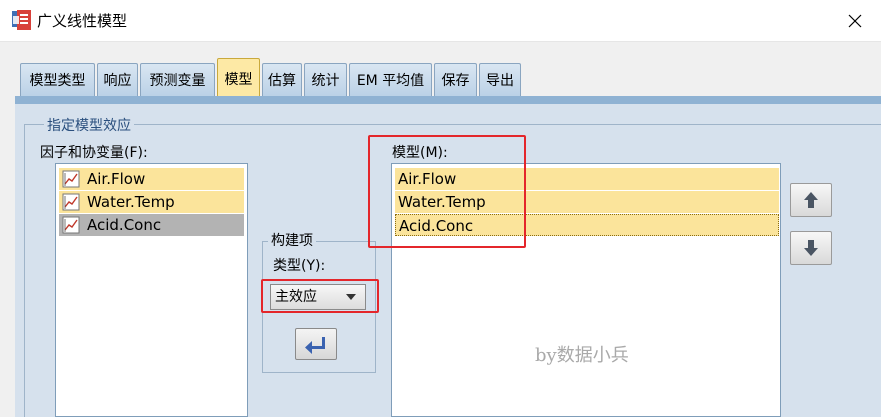 Image resolution: width=881 pixels, height=417 pixels. What do you see at coordinates (116, 179) in the screenshot?
I see `factor-item-label: Air.Flow` at bounding box center [116, 179].